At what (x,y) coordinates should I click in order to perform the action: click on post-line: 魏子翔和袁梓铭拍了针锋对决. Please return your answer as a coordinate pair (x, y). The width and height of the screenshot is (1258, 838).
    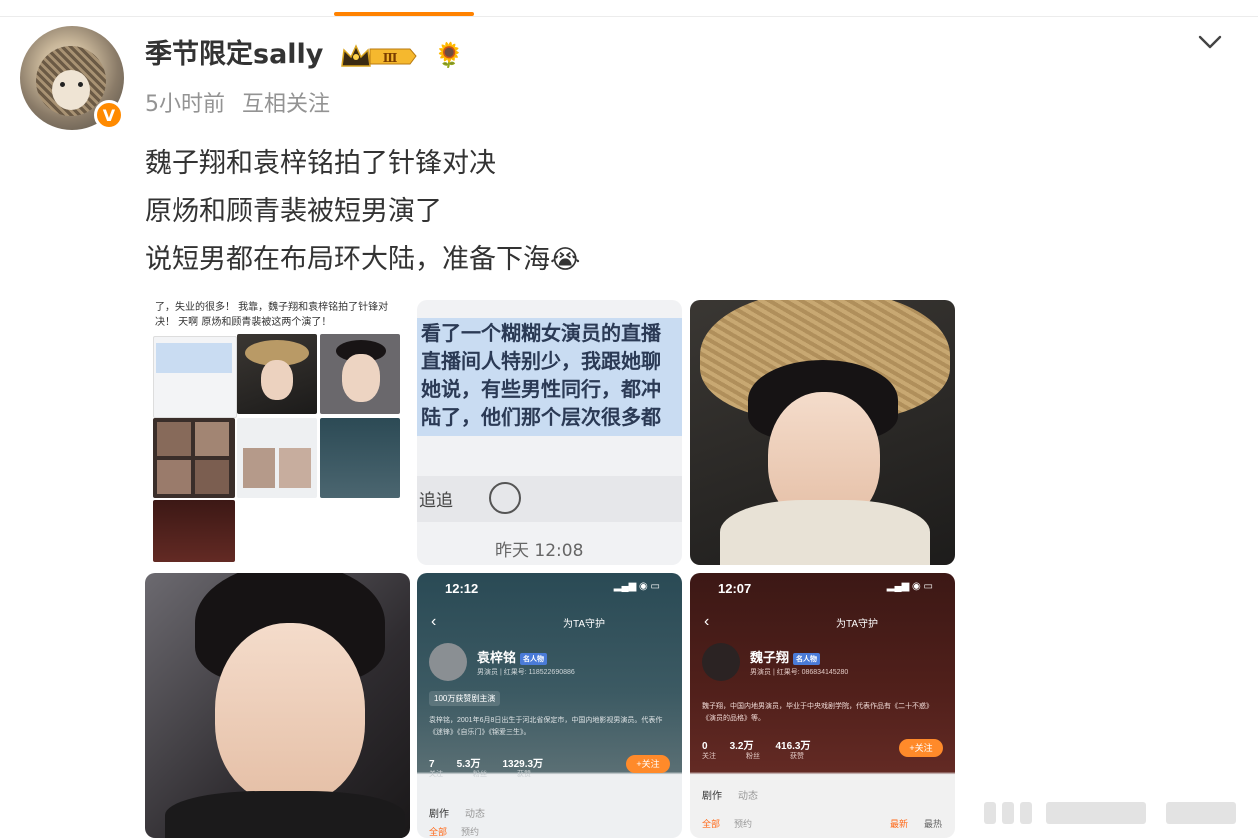
    Looking at the image, I should click on (320, 163).